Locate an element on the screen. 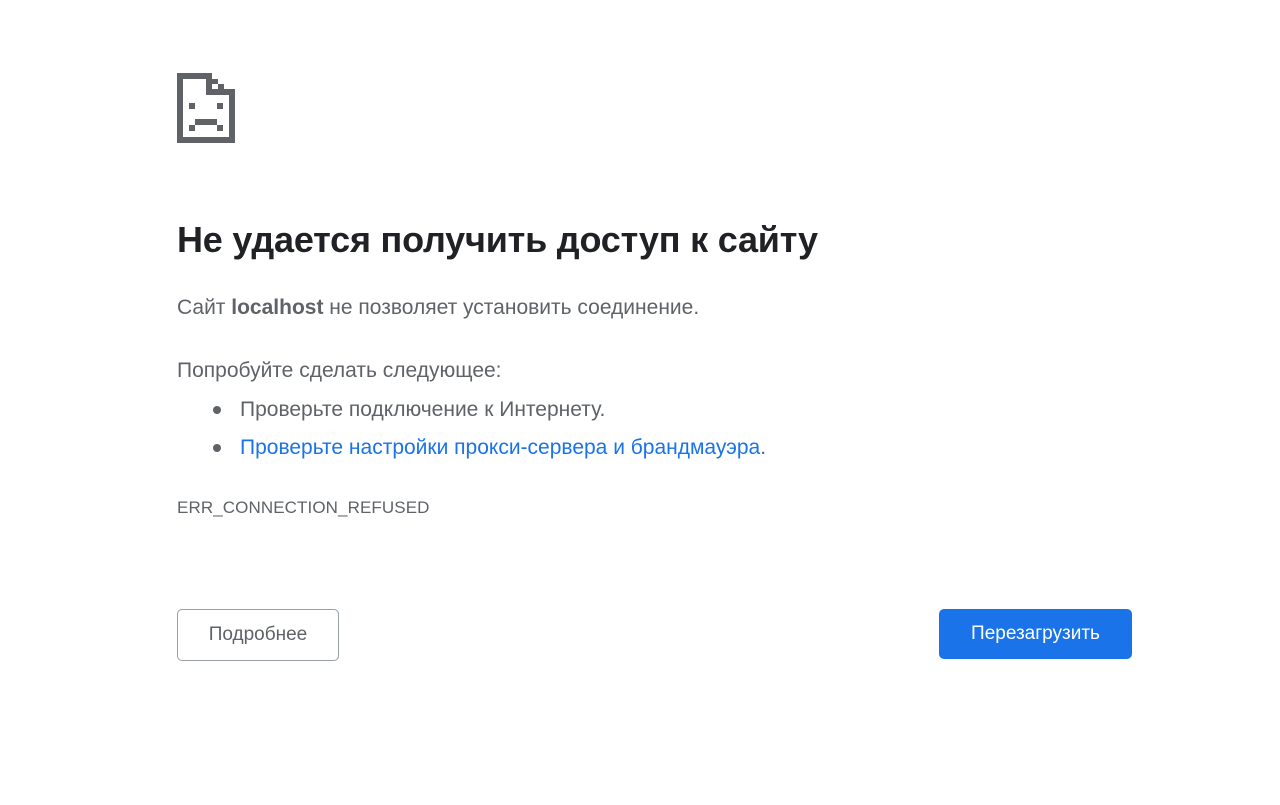 The height and width of the screenshot is (805, 1280). details-button: Подробнее is located at coordinates (258, 635).